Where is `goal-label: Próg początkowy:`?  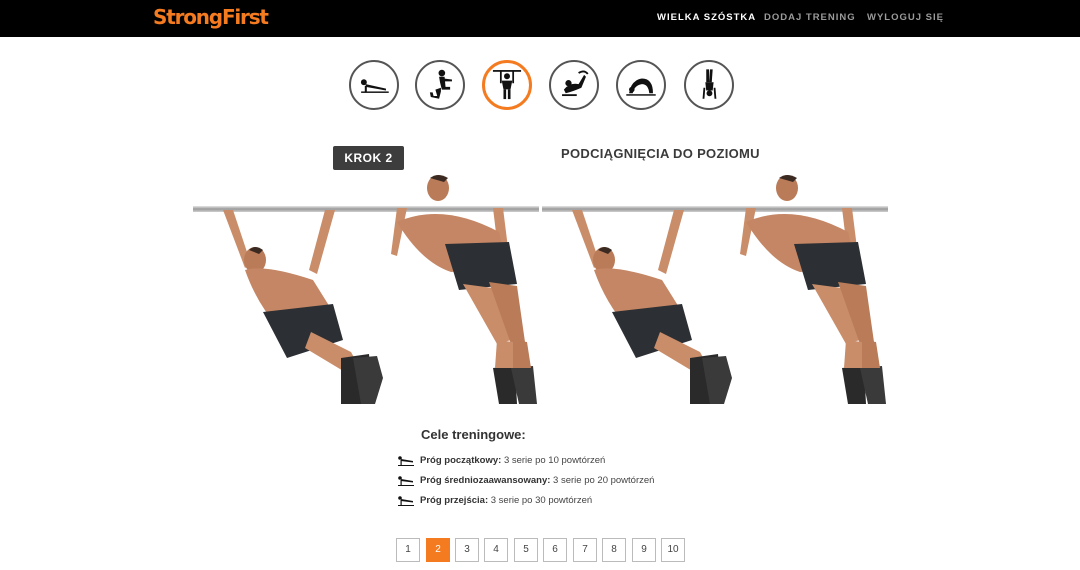 goal-label: Próg początkowy: is located at coordinates (461, 460).